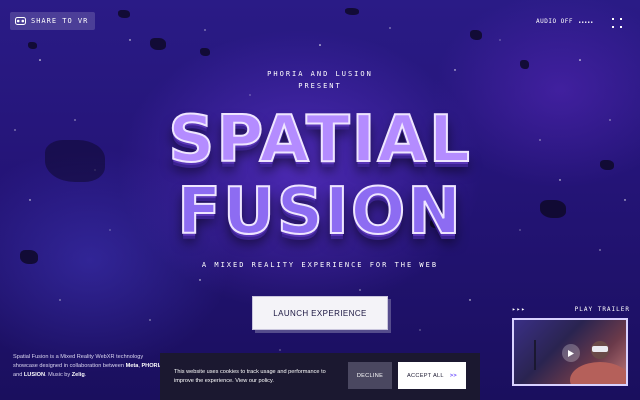 The height and width of the screenshot is (400, 640). Describe the element at coordinates (586, 22) in the screenshot. I see `audio-wave-icon` at that location.